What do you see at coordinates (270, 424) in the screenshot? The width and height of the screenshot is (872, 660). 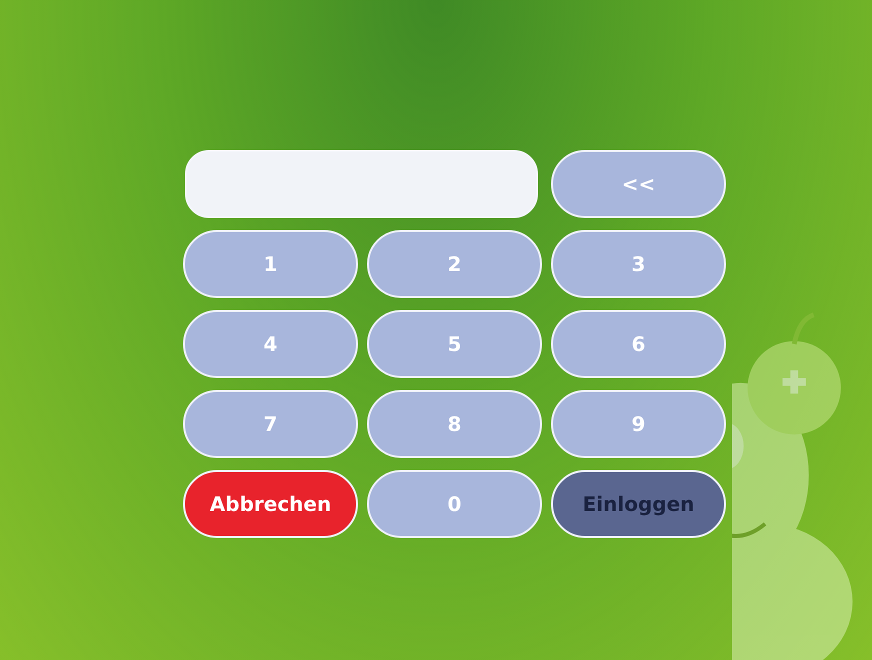 I see `digit-button: 7` at bounding box center [270, 424].